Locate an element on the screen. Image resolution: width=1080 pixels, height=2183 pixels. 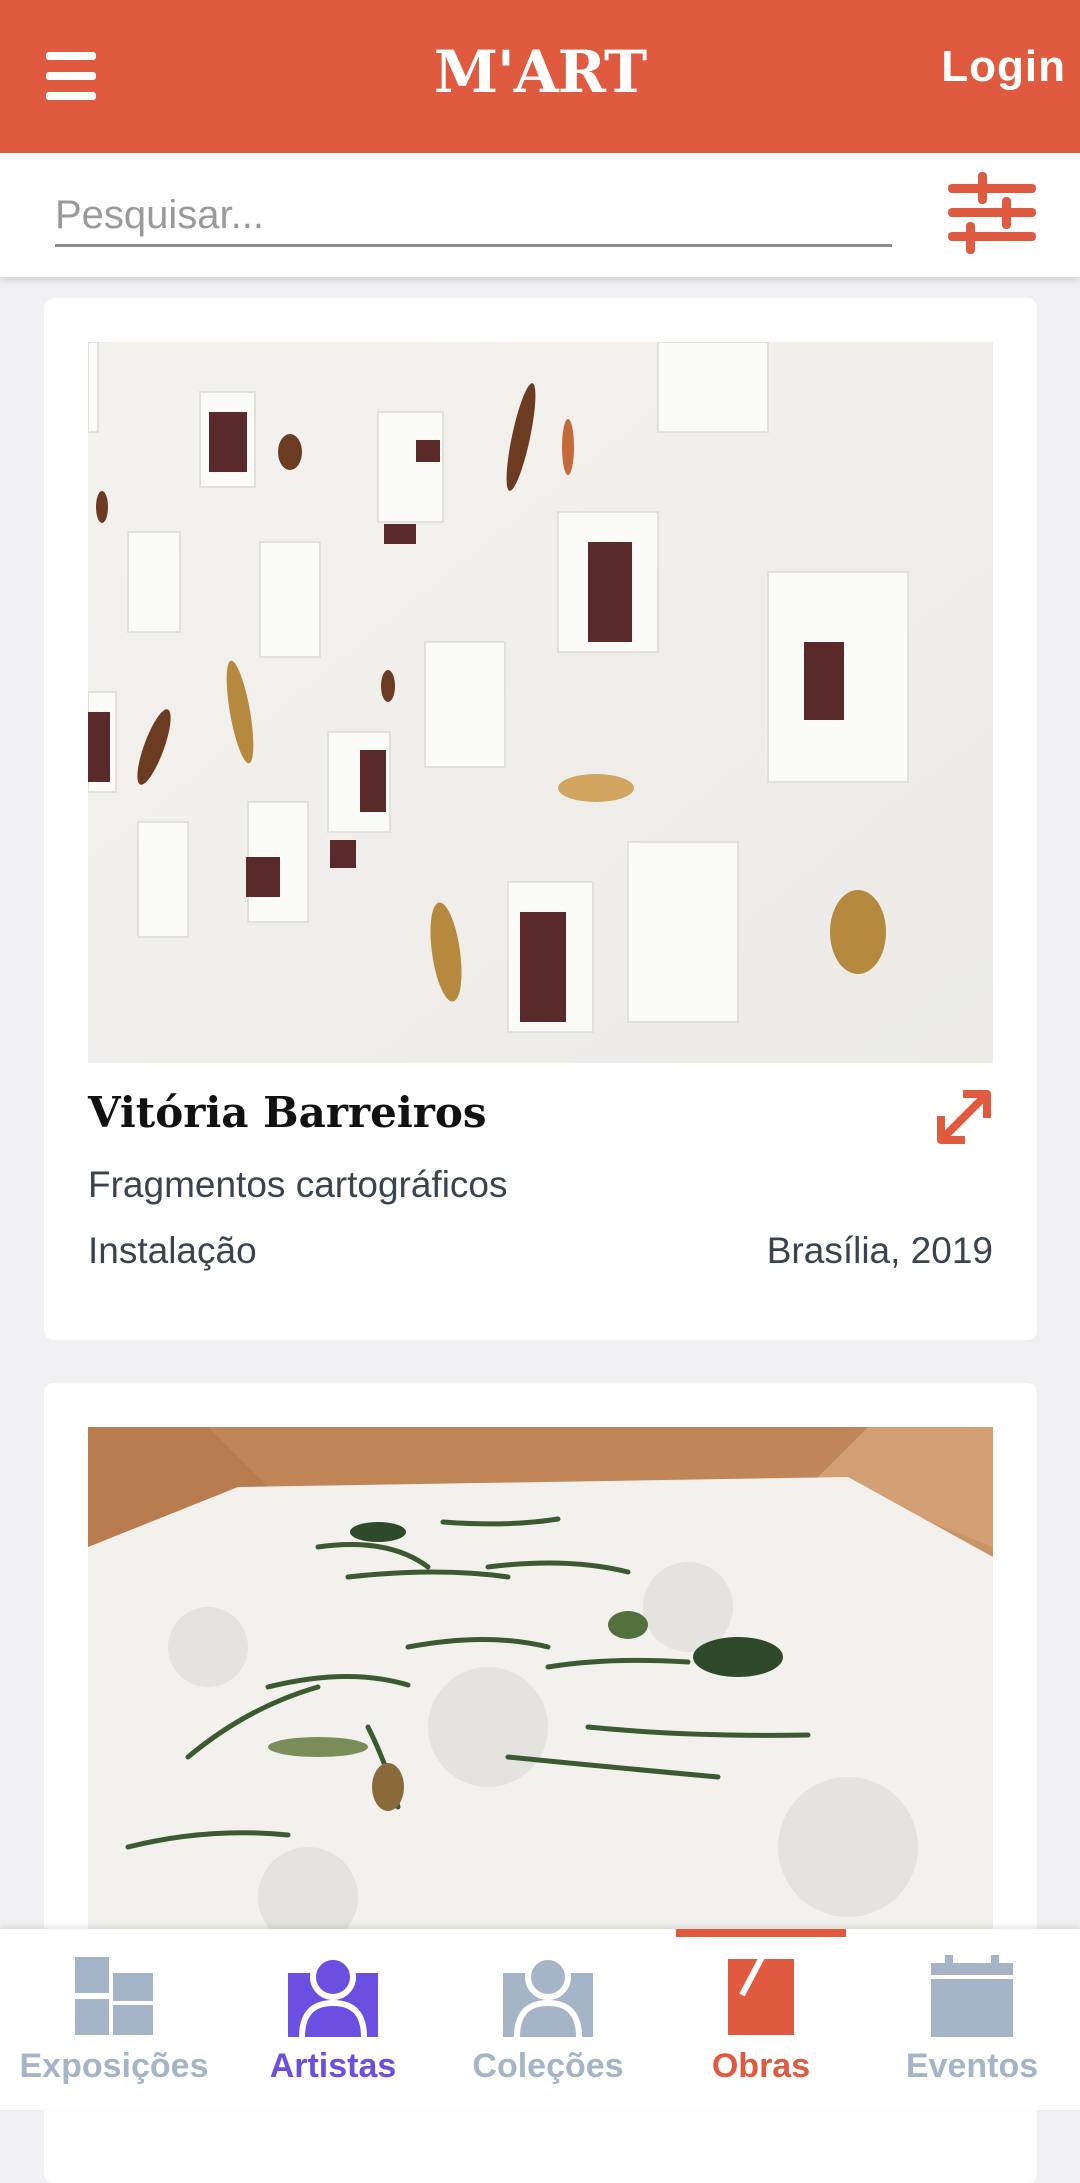
search-input is located at coordinates (473, 217).